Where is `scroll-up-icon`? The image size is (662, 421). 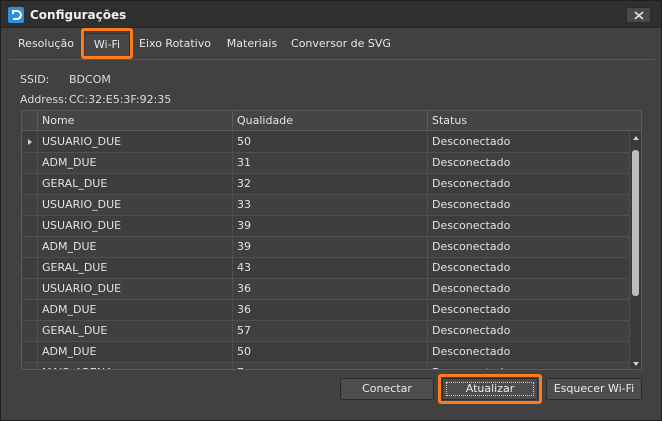
scroll-up-icon is located at coordinates (636, 138).